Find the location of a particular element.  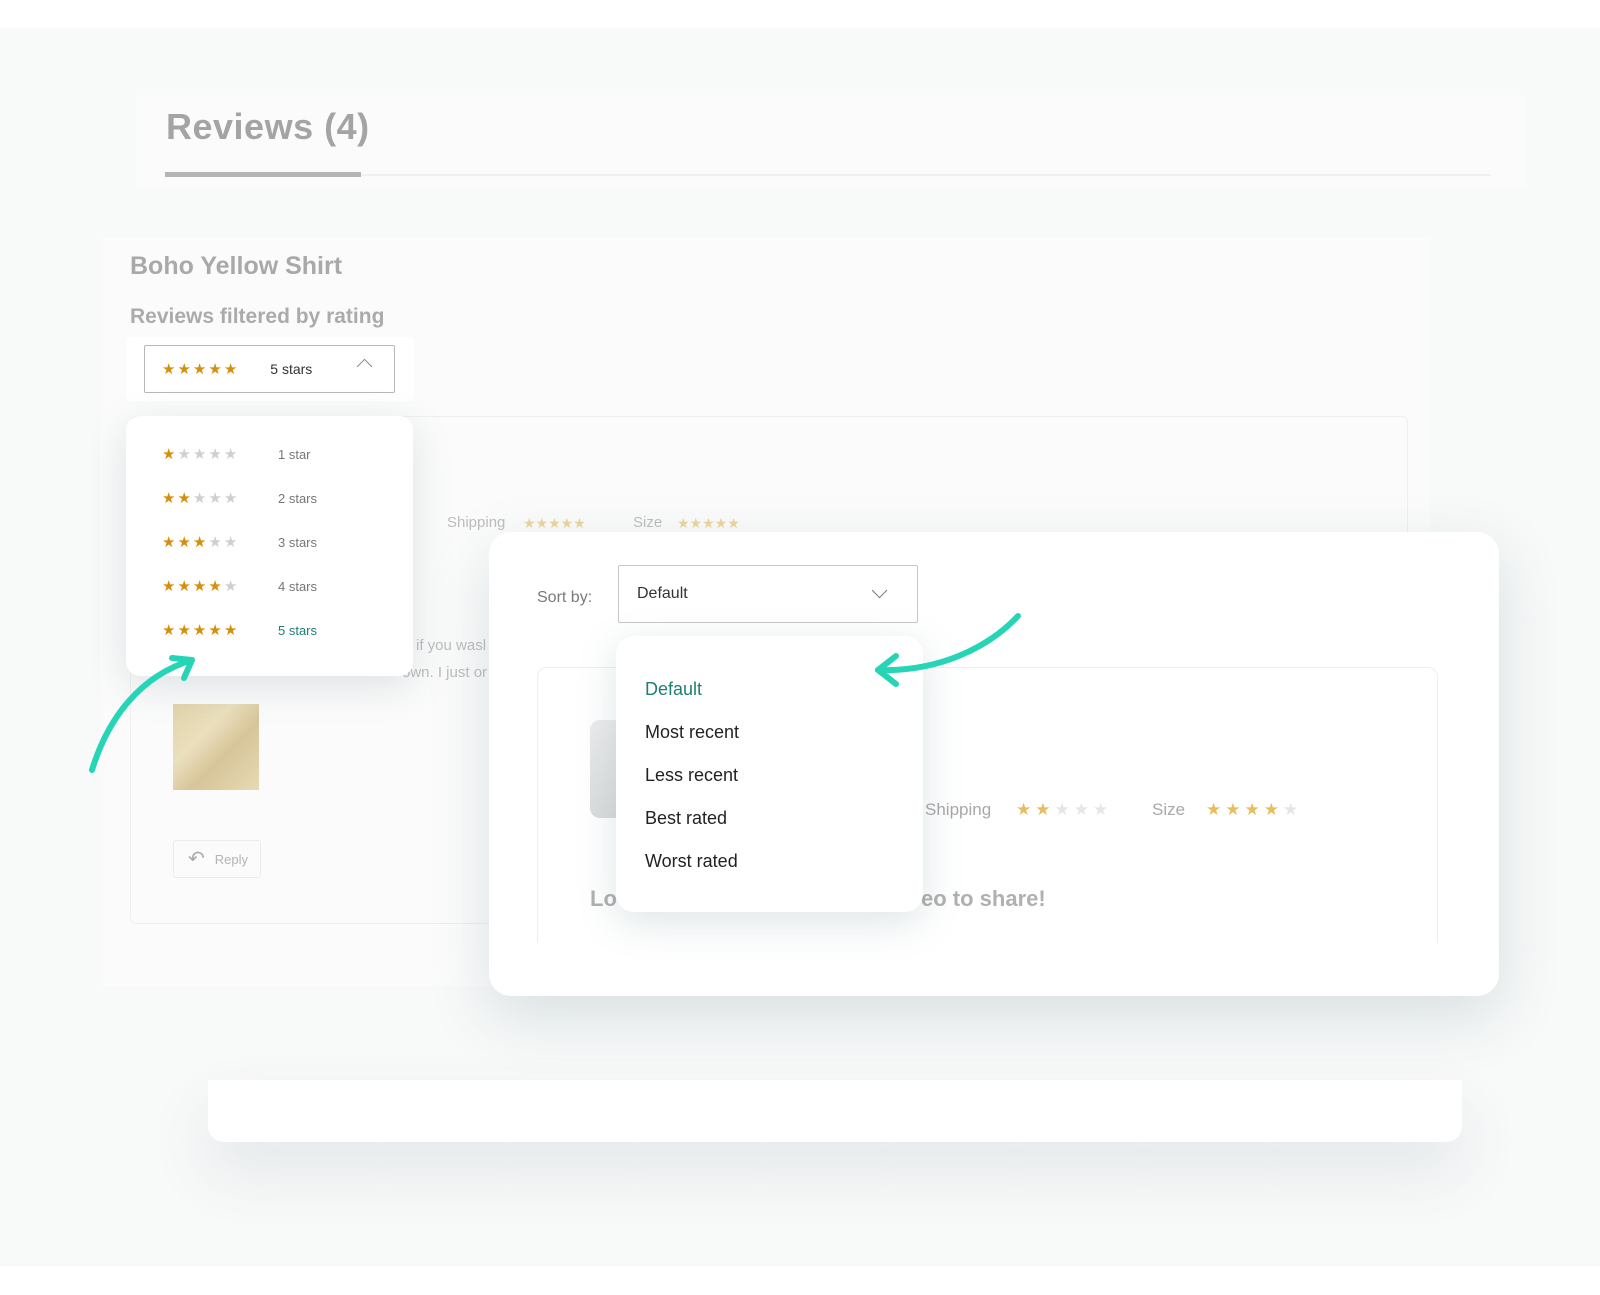

sort-selected-value: Default is located at coordinates (662, 593).